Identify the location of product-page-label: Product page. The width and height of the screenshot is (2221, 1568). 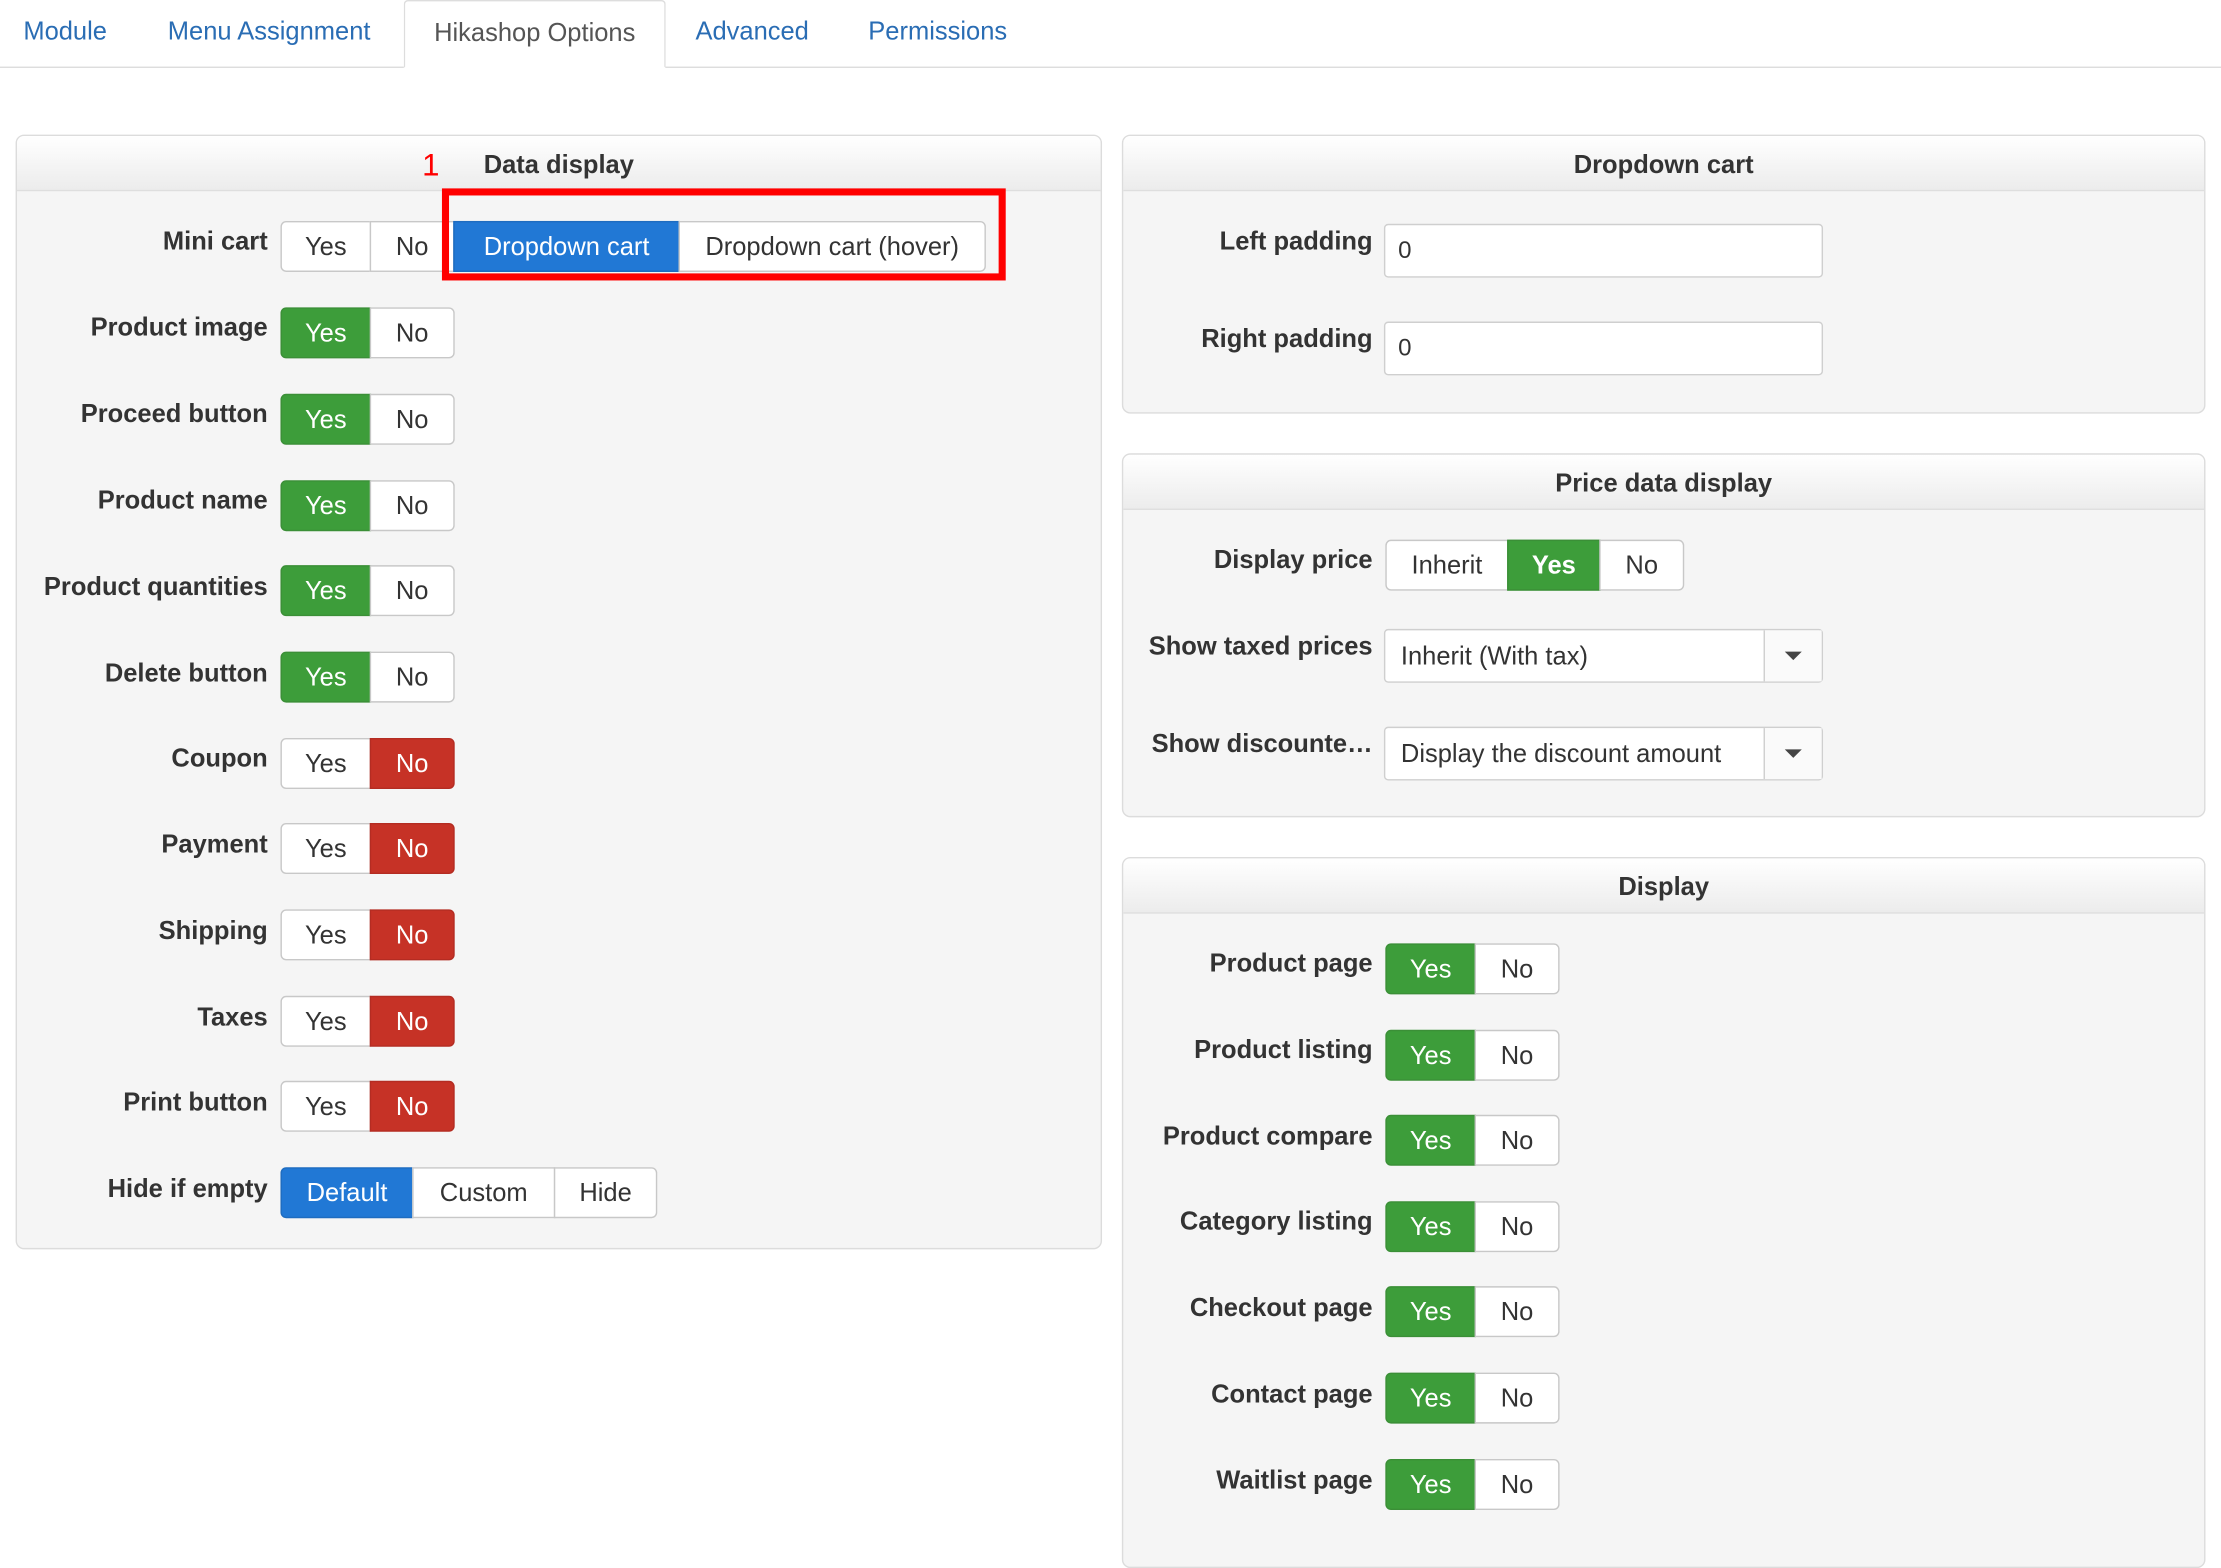
(1291, 963).